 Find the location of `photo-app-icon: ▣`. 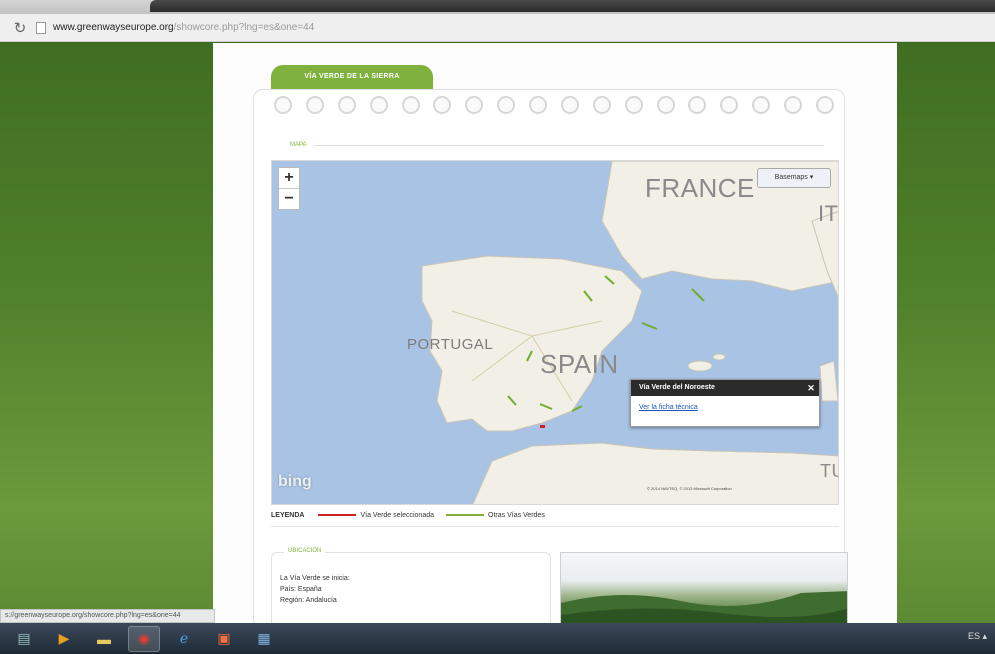

photo-app-icon: ▣ is located at coordinates (224, 639).